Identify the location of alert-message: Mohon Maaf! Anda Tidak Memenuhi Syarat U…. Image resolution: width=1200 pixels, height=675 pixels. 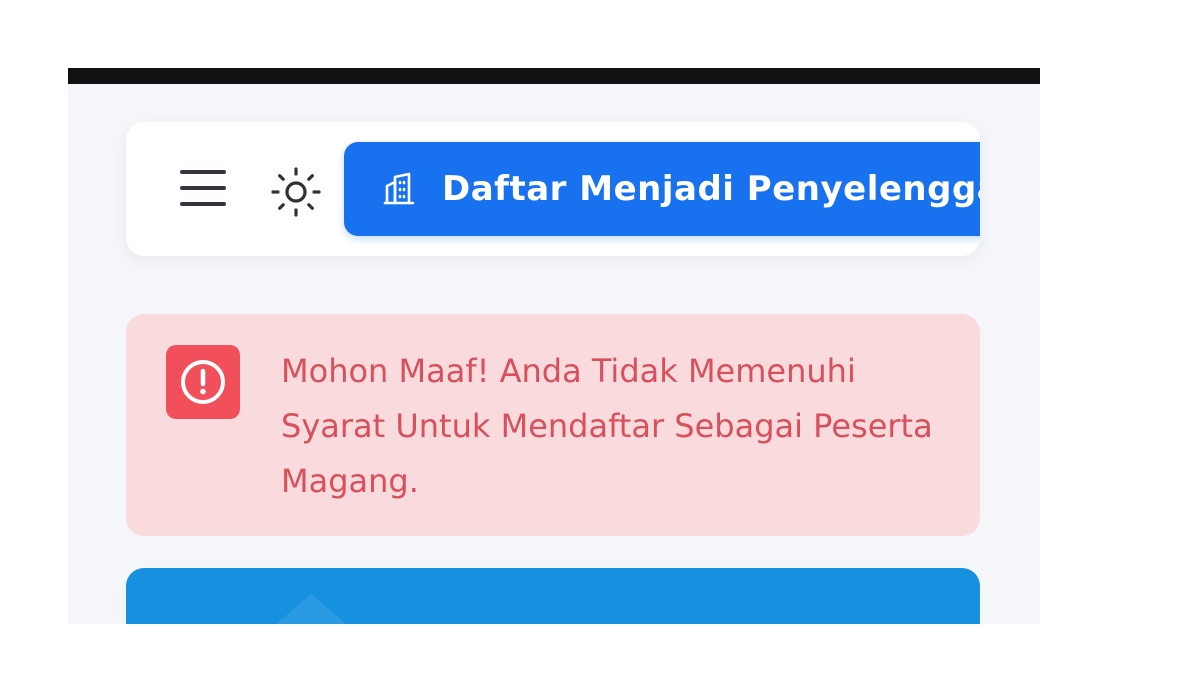
(607, 426).